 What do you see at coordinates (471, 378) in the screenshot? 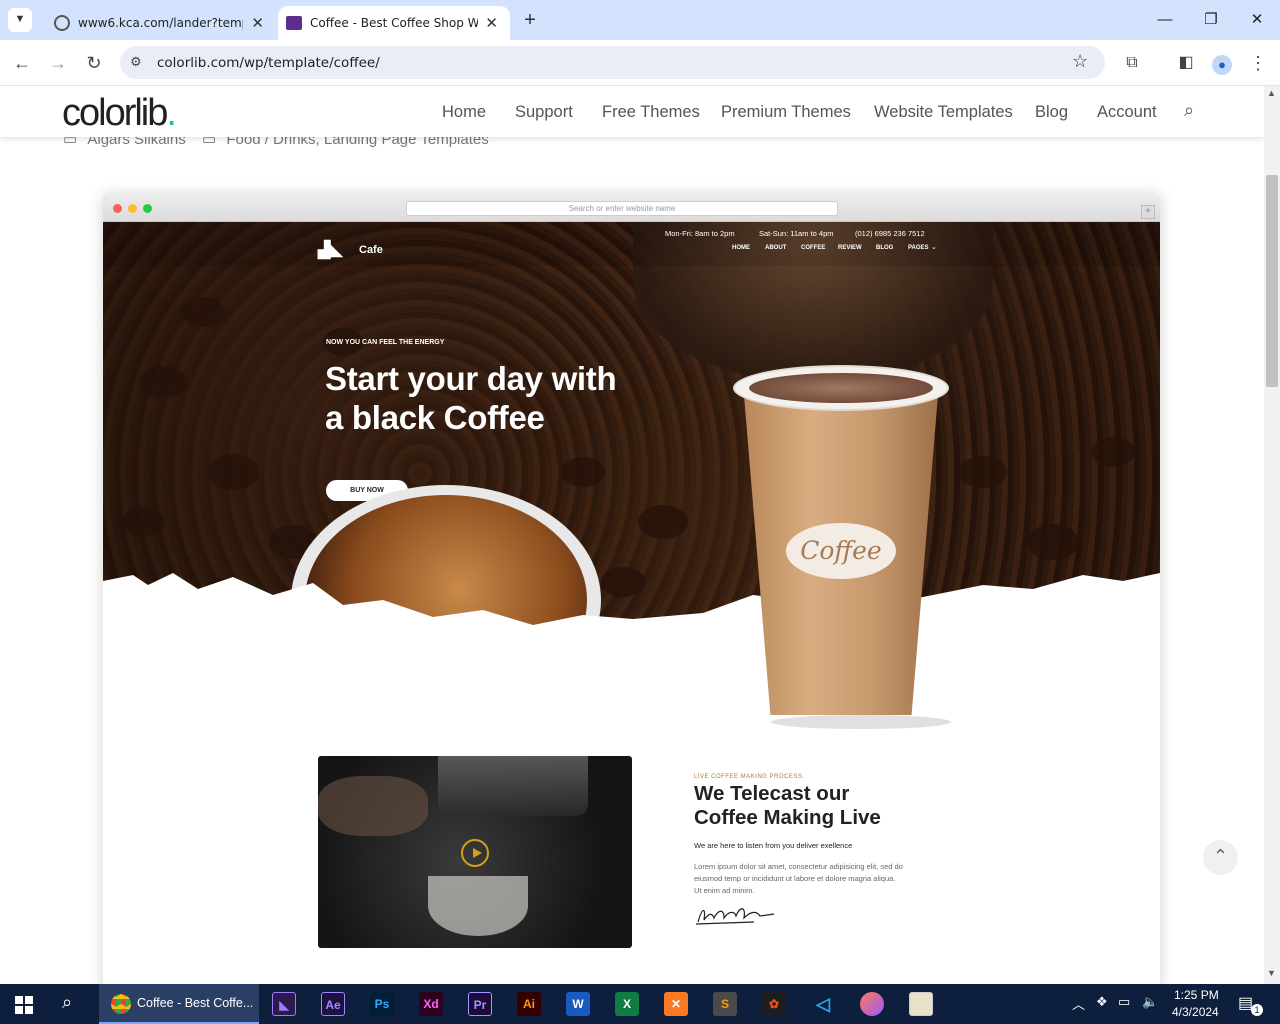
I see `hero-headline-line1: Start your day with` at bounding box center [471, 378].